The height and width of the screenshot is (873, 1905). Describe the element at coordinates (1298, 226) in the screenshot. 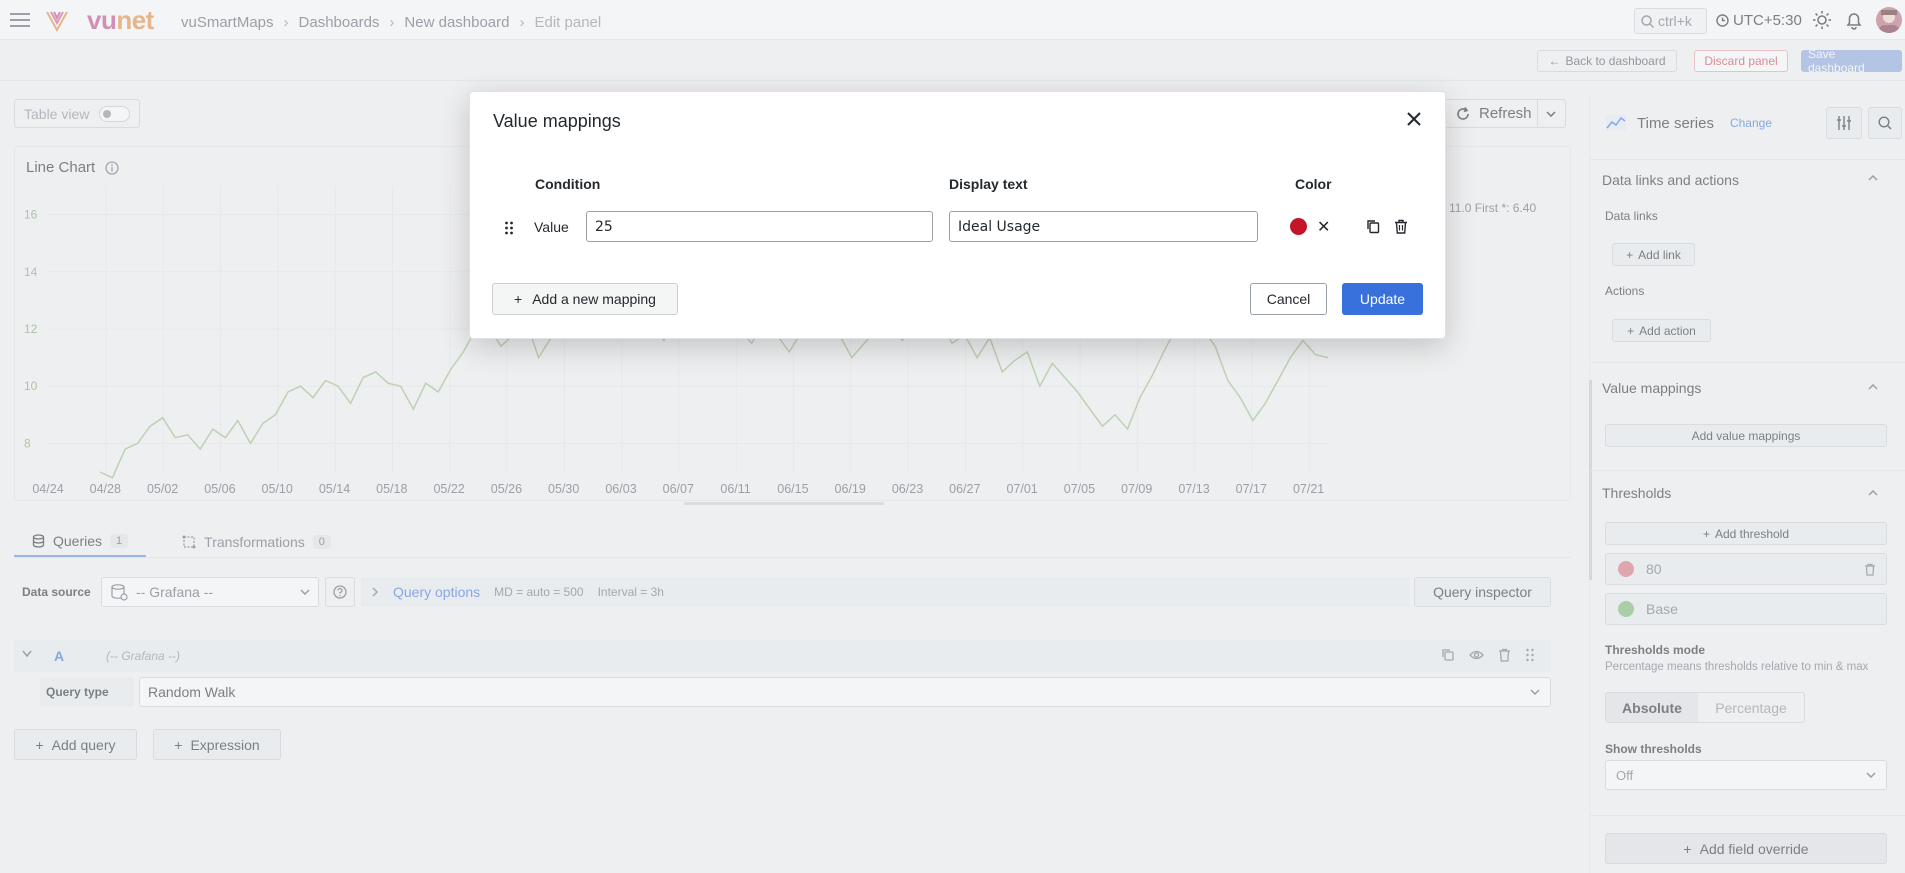

I see `mapping-color-swatch` at that location.